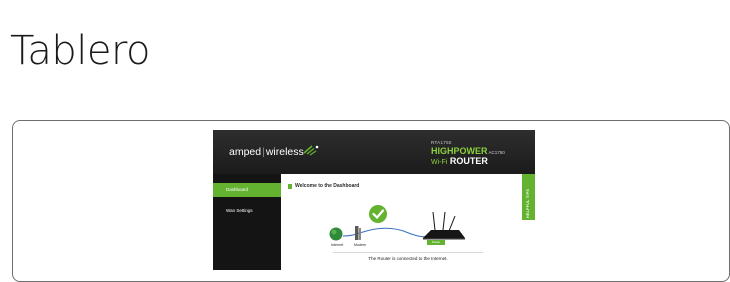  What do you see at coordinates (496, 152) in the screenshot?
I see `model-ac-rating: AC1750` at bounding box center [496, 152].